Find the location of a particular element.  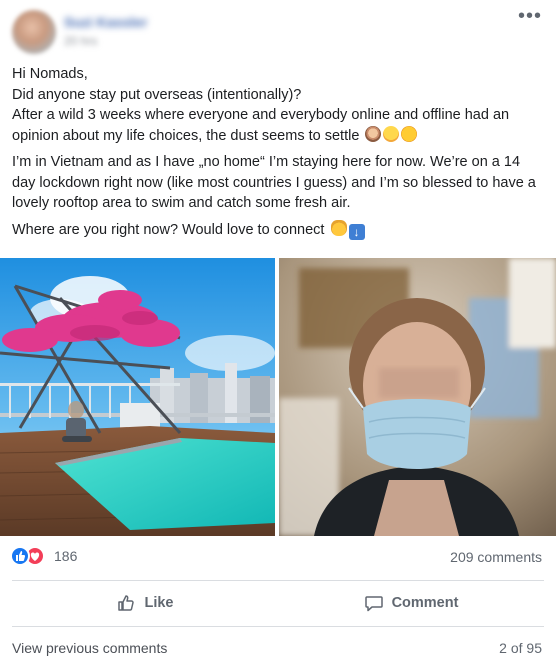

like-button-label: Like is located at coordinates (159, 603).